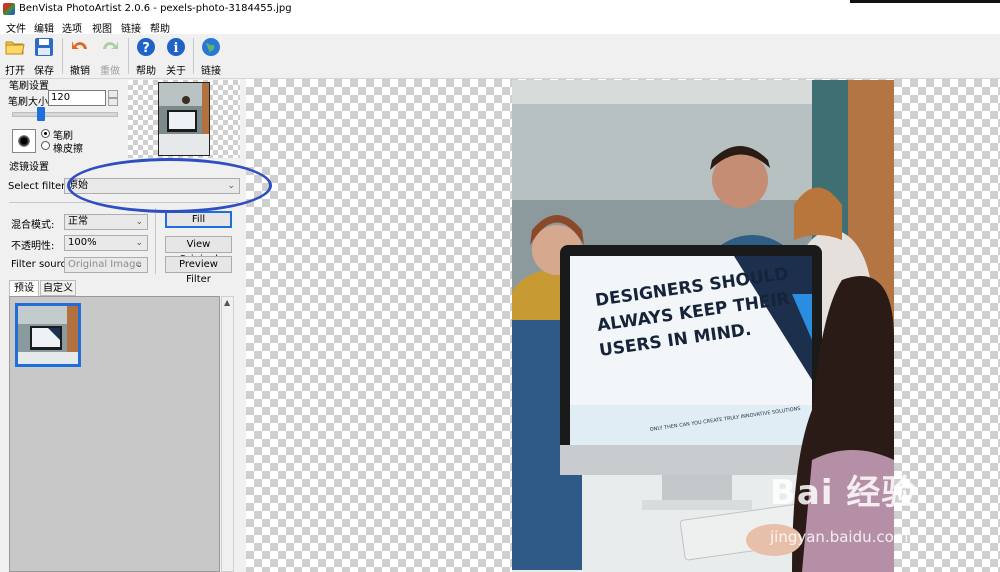  What do you see at coordinates (110, 71) in the screenshot?
I see `redo-label: 重做` at bounding box center [110, 71].